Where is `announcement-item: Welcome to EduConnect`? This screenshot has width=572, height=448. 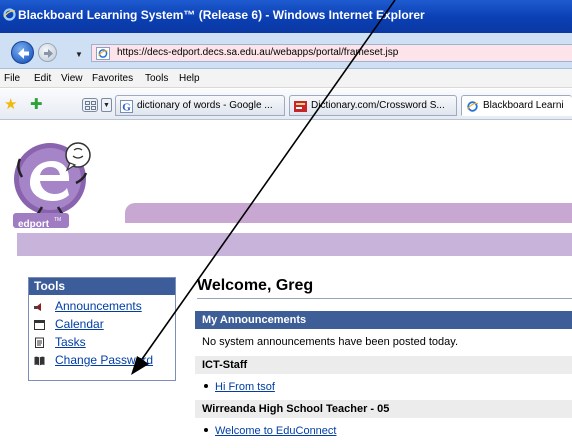
announcement-item: Welcome to EduConnect is located at coordinates (270, 431).